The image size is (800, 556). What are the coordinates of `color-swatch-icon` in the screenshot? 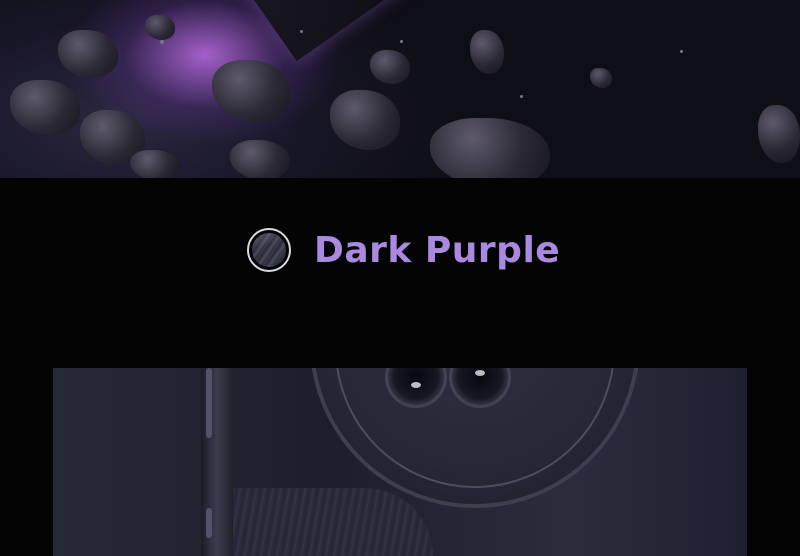 It's located at (269, 250).